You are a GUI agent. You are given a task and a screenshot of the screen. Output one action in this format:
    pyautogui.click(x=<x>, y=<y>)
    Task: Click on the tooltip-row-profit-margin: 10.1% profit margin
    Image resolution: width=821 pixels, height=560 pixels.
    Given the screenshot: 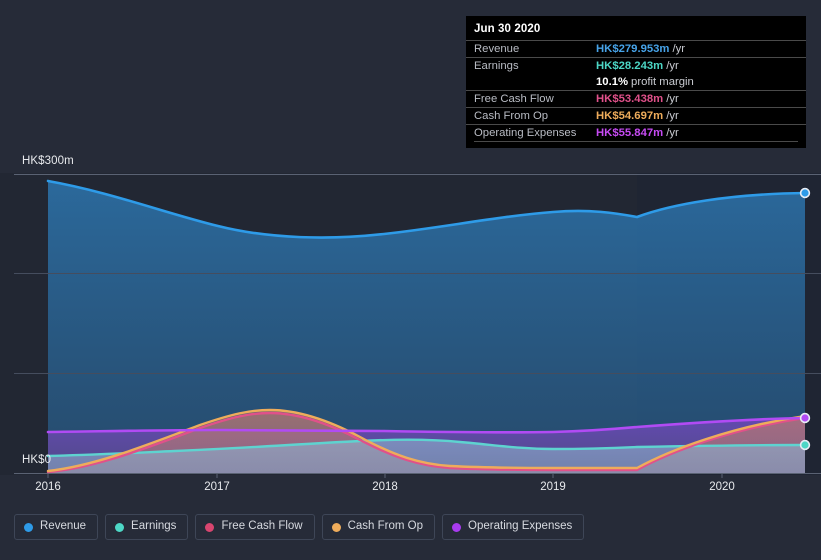 What is the action you would take?
    pyautogui.click(x=636, y=82)
    